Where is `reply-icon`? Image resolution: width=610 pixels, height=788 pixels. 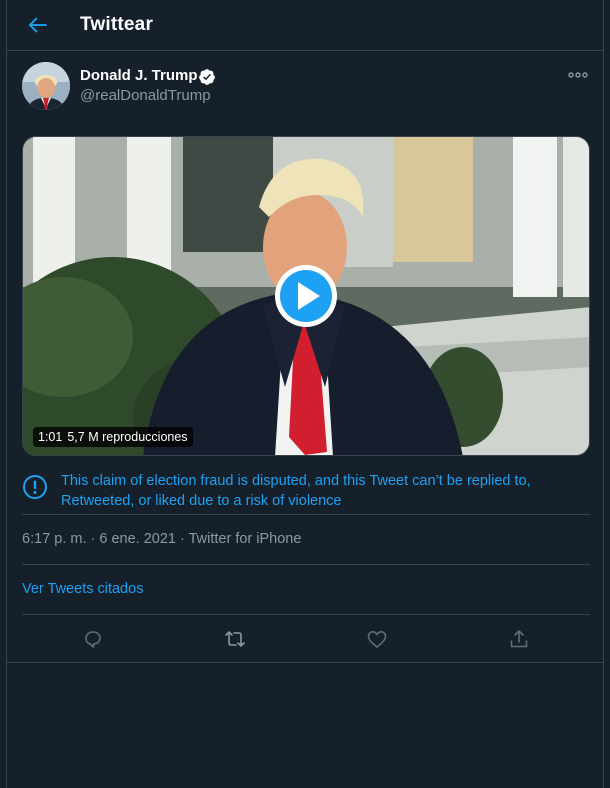
reply-icon is located at coordinates (93, 639).